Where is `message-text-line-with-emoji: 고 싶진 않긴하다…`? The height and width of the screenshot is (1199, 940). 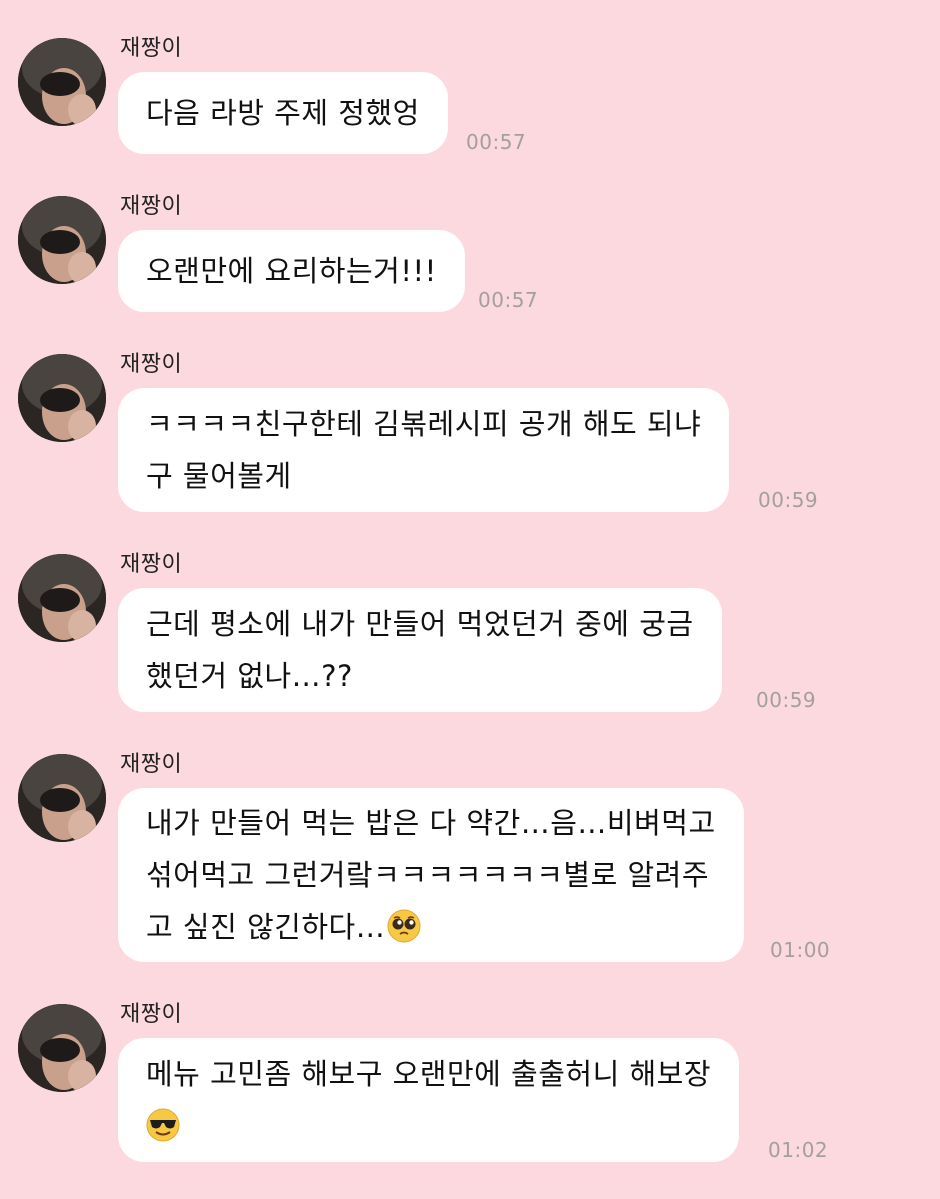
message-text-line-with-emoji: 고 싶진 않긴하다… is located at coordinates (431, 927).